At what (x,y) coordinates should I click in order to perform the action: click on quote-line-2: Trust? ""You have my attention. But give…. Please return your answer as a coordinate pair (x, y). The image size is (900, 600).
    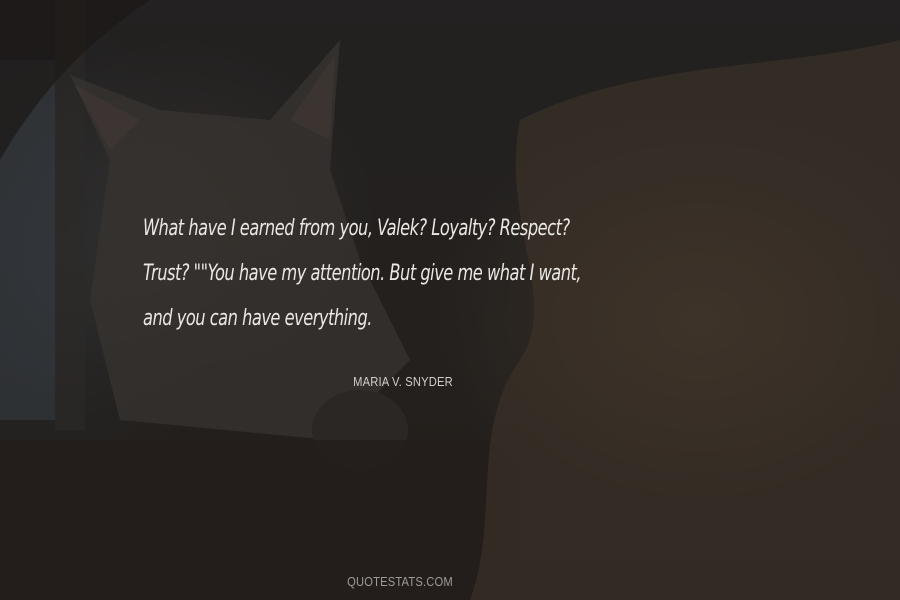
    Looking at the image, I should click on (362, 273).